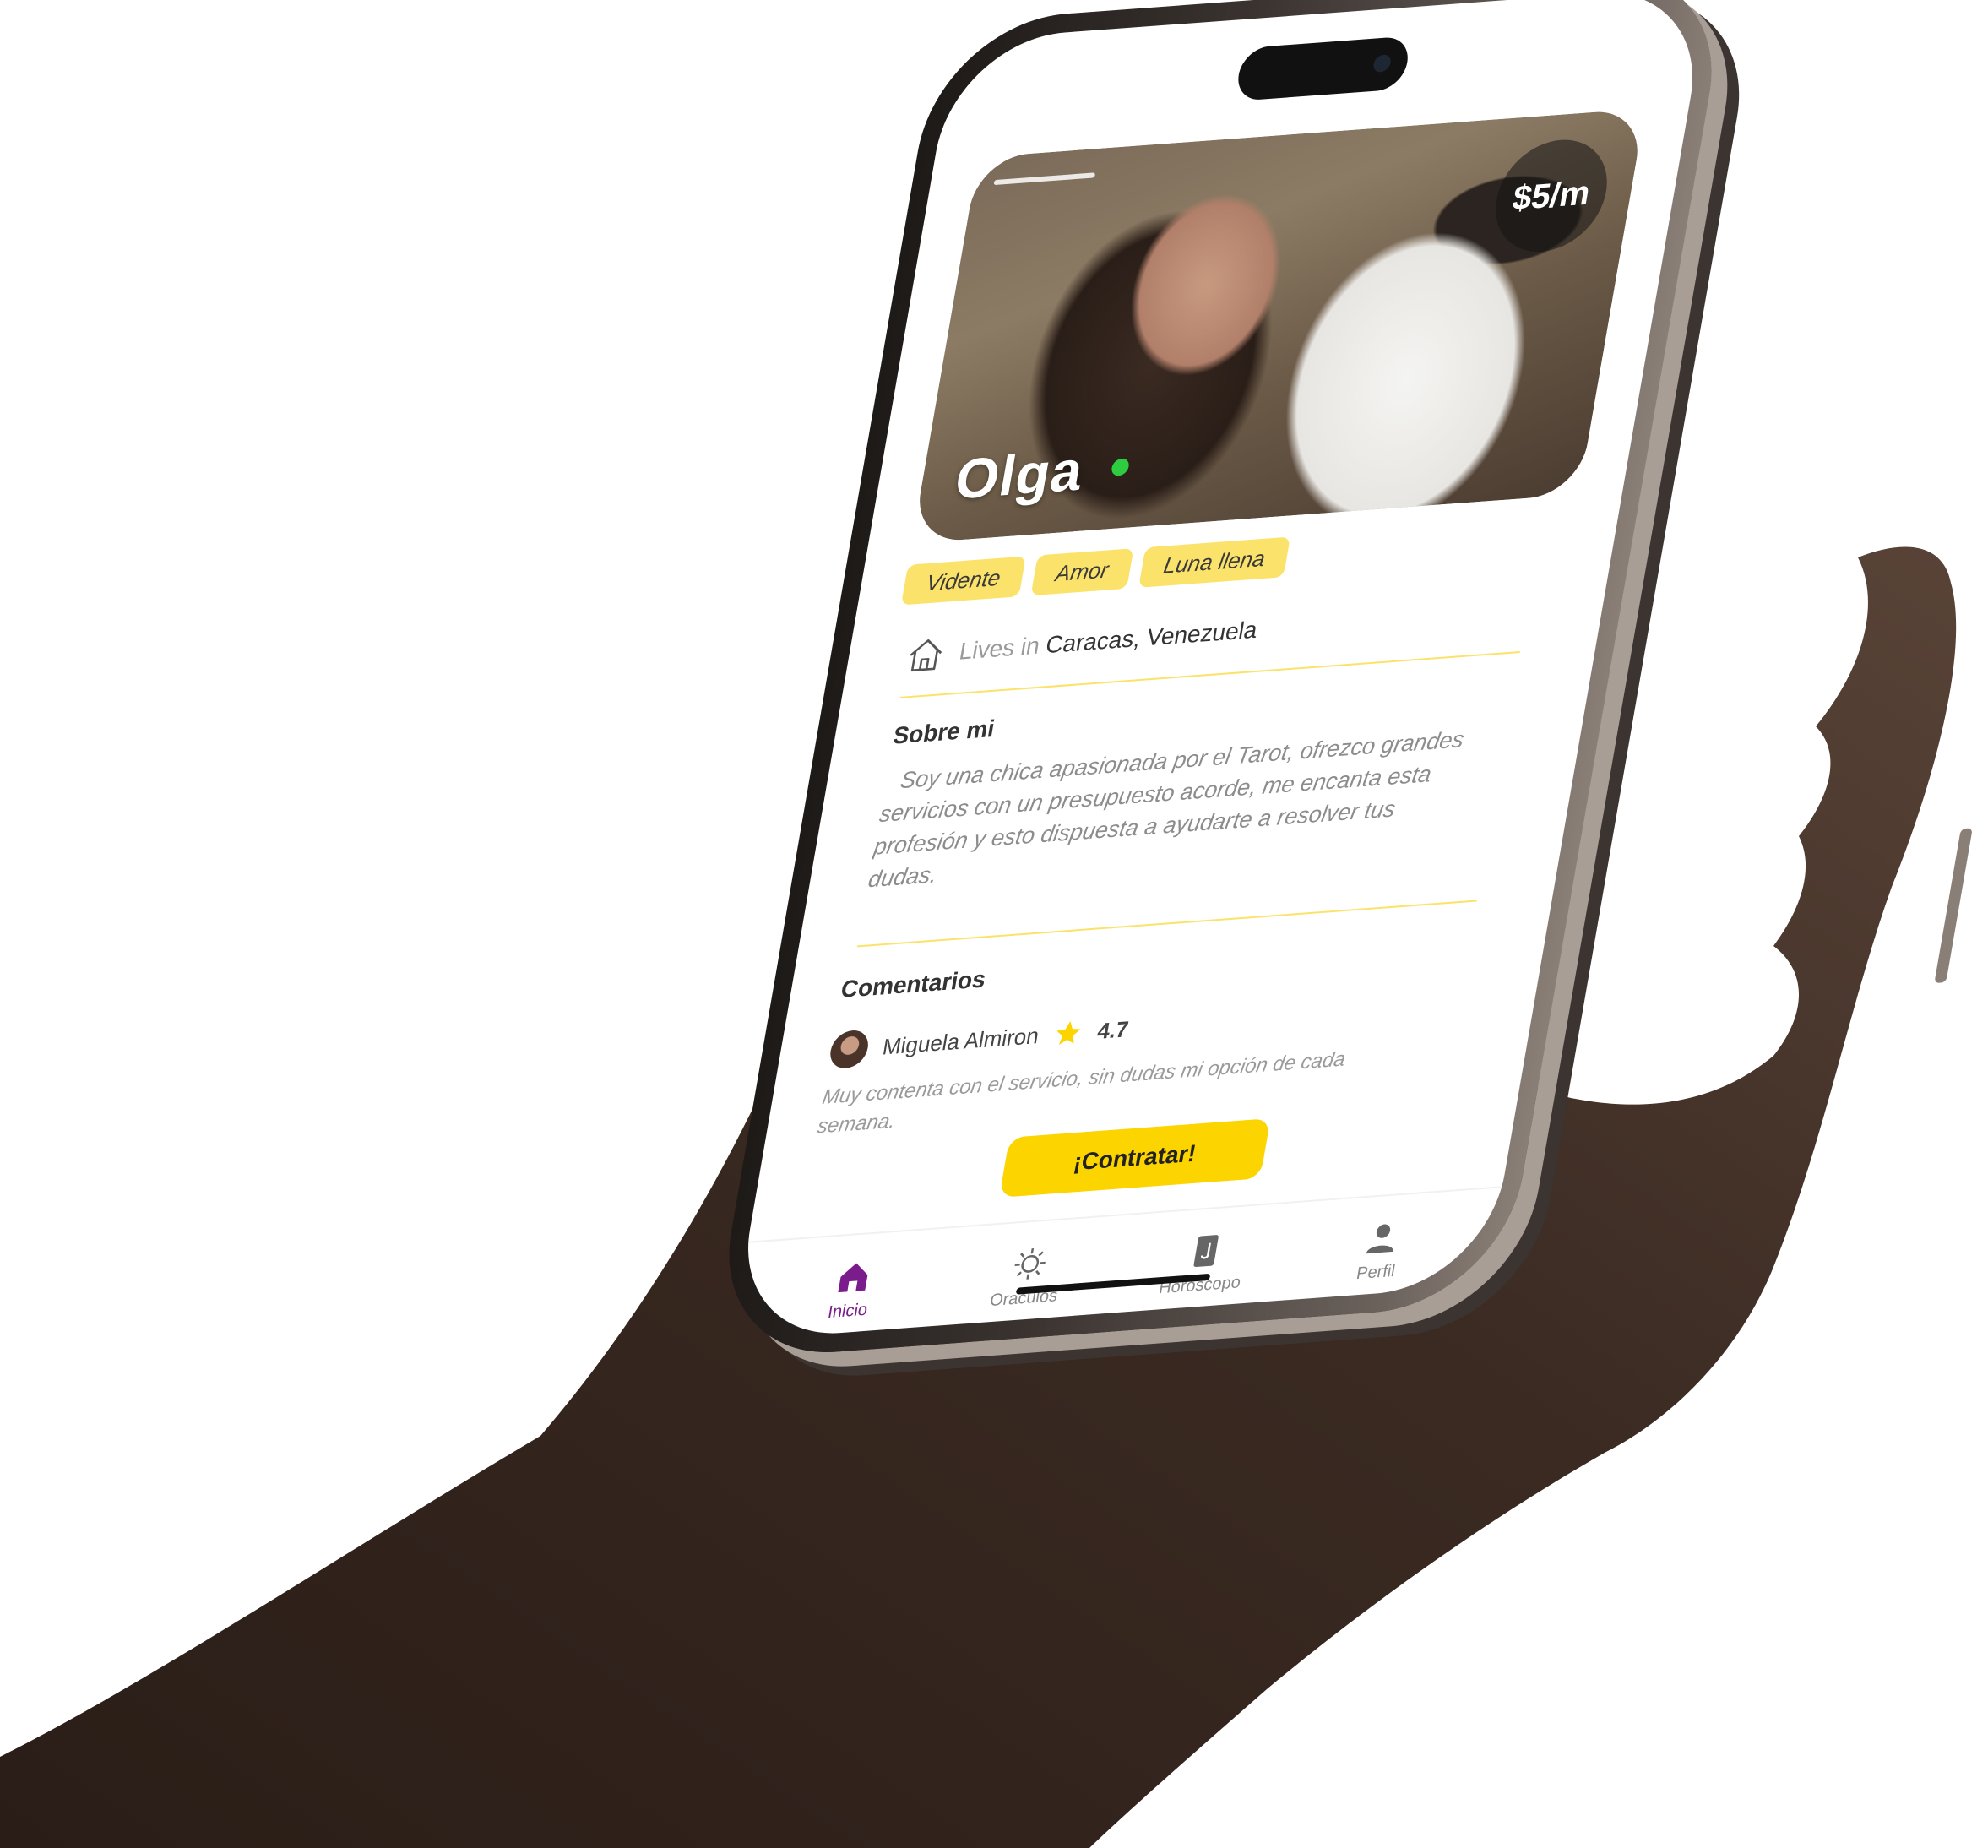  Describe the element at coordinates (1020, 475) in the screenshot. I see `profile-name: Olga` at that location.